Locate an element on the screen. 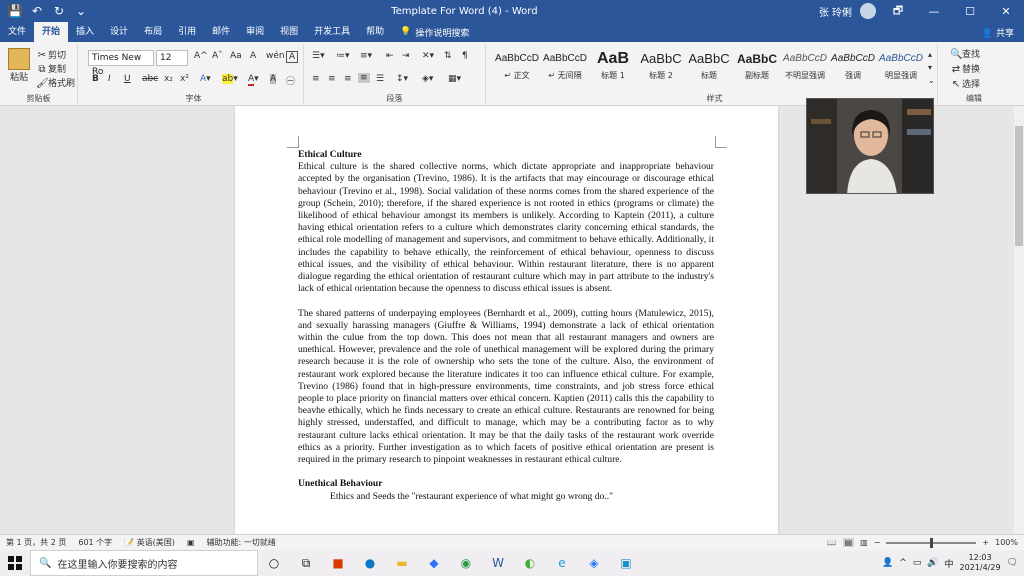 This screenshot has width=1024, height=576. distributed-icon: ☰ is located at coordinates (380, 79).